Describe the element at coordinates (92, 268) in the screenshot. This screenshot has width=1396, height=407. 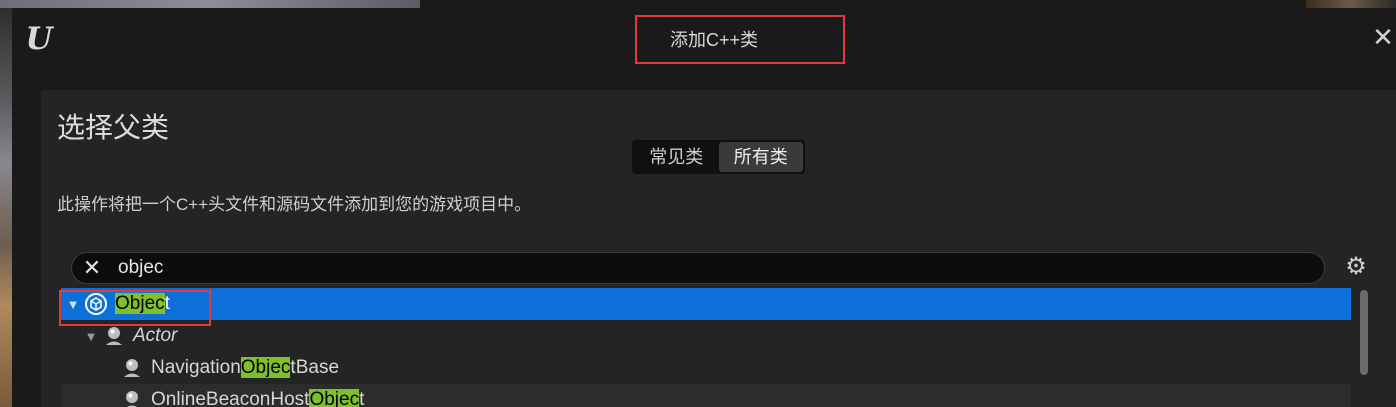
I see `close-icon: ✕` at that location.